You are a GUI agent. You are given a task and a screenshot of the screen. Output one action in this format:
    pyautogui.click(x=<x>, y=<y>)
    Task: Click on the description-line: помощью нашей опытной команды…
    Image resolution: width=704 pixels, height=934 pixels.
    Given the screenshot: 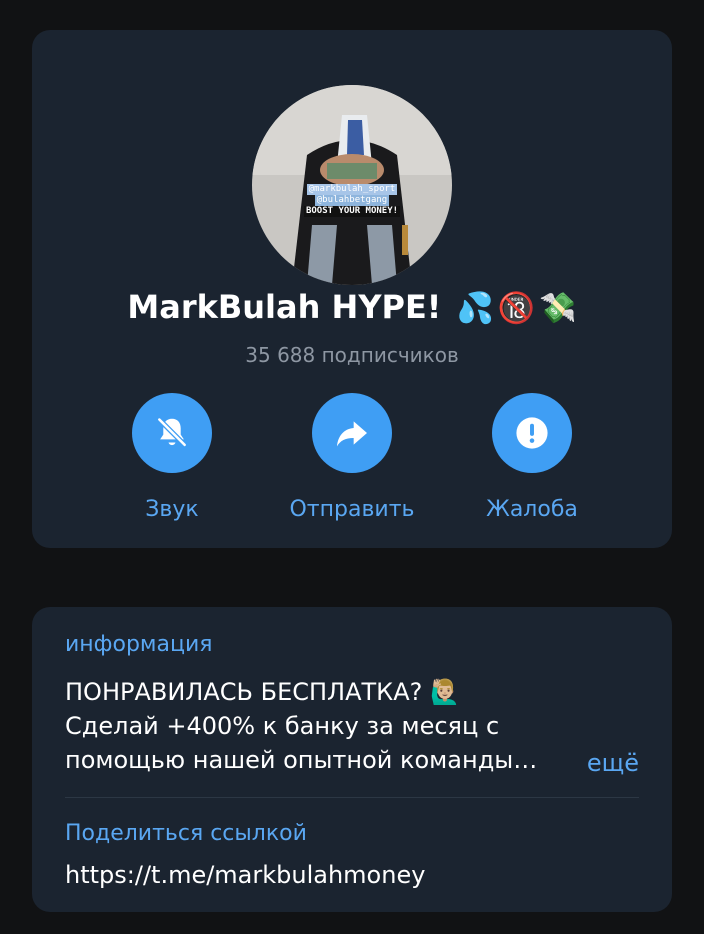 What is the action you would take?
    pyautogui.click(x=301, y=760)
    